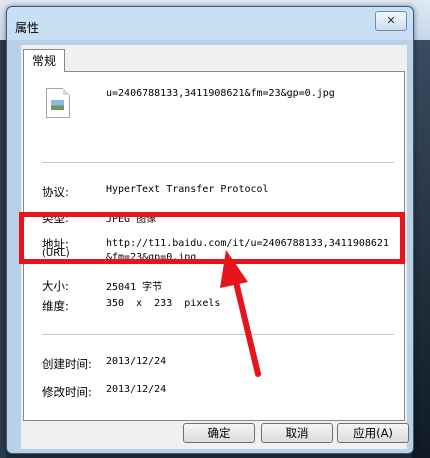 The width and height of the screenshot is (430, 458). What do you see at coordinates (44, 60) in the screenshot?
I see `tab-general: 常规` at bounding box center [44, 60].